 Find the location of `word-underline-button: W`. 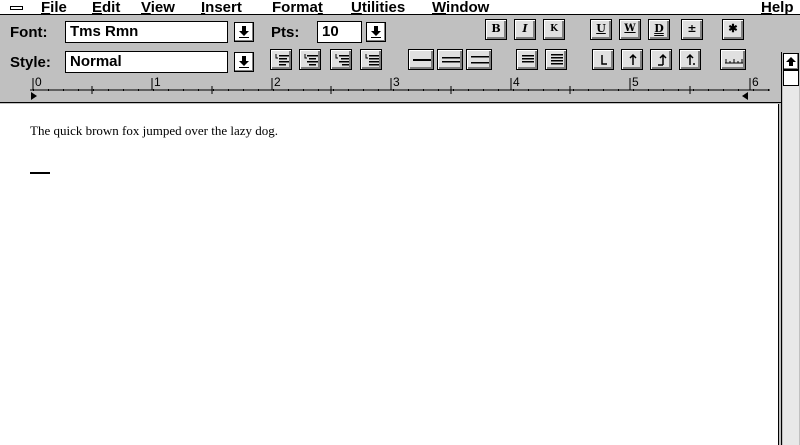

word-underline-button: W is located at coordinates (630, 29).